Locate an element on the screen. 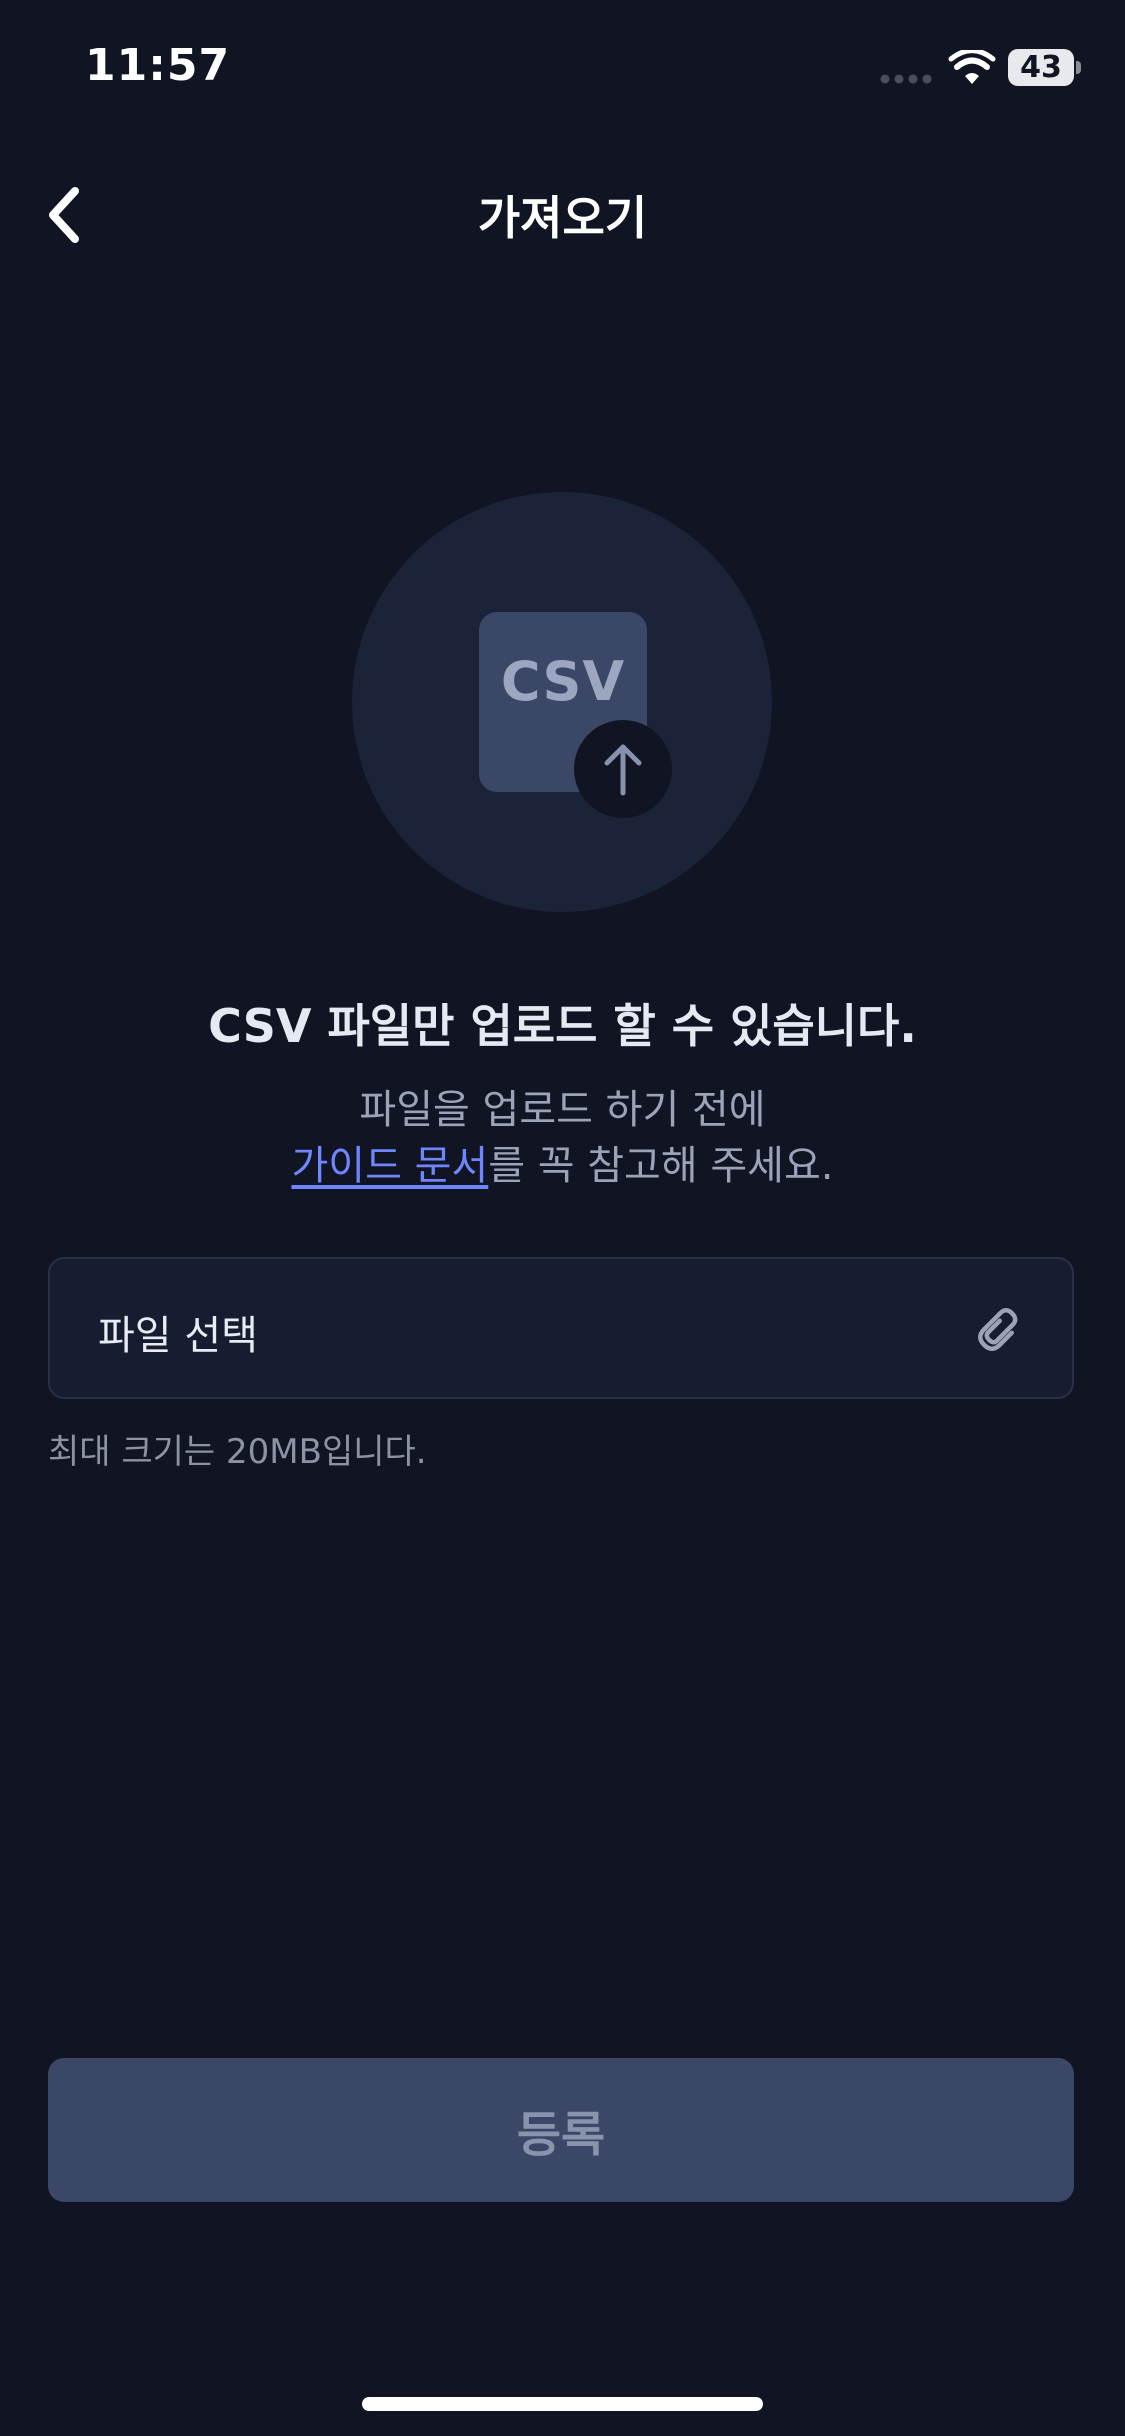 This screenshot has width=1125, height=2436. guide-document-link: 가이드 문서 is located at coordinates (390, 1166).